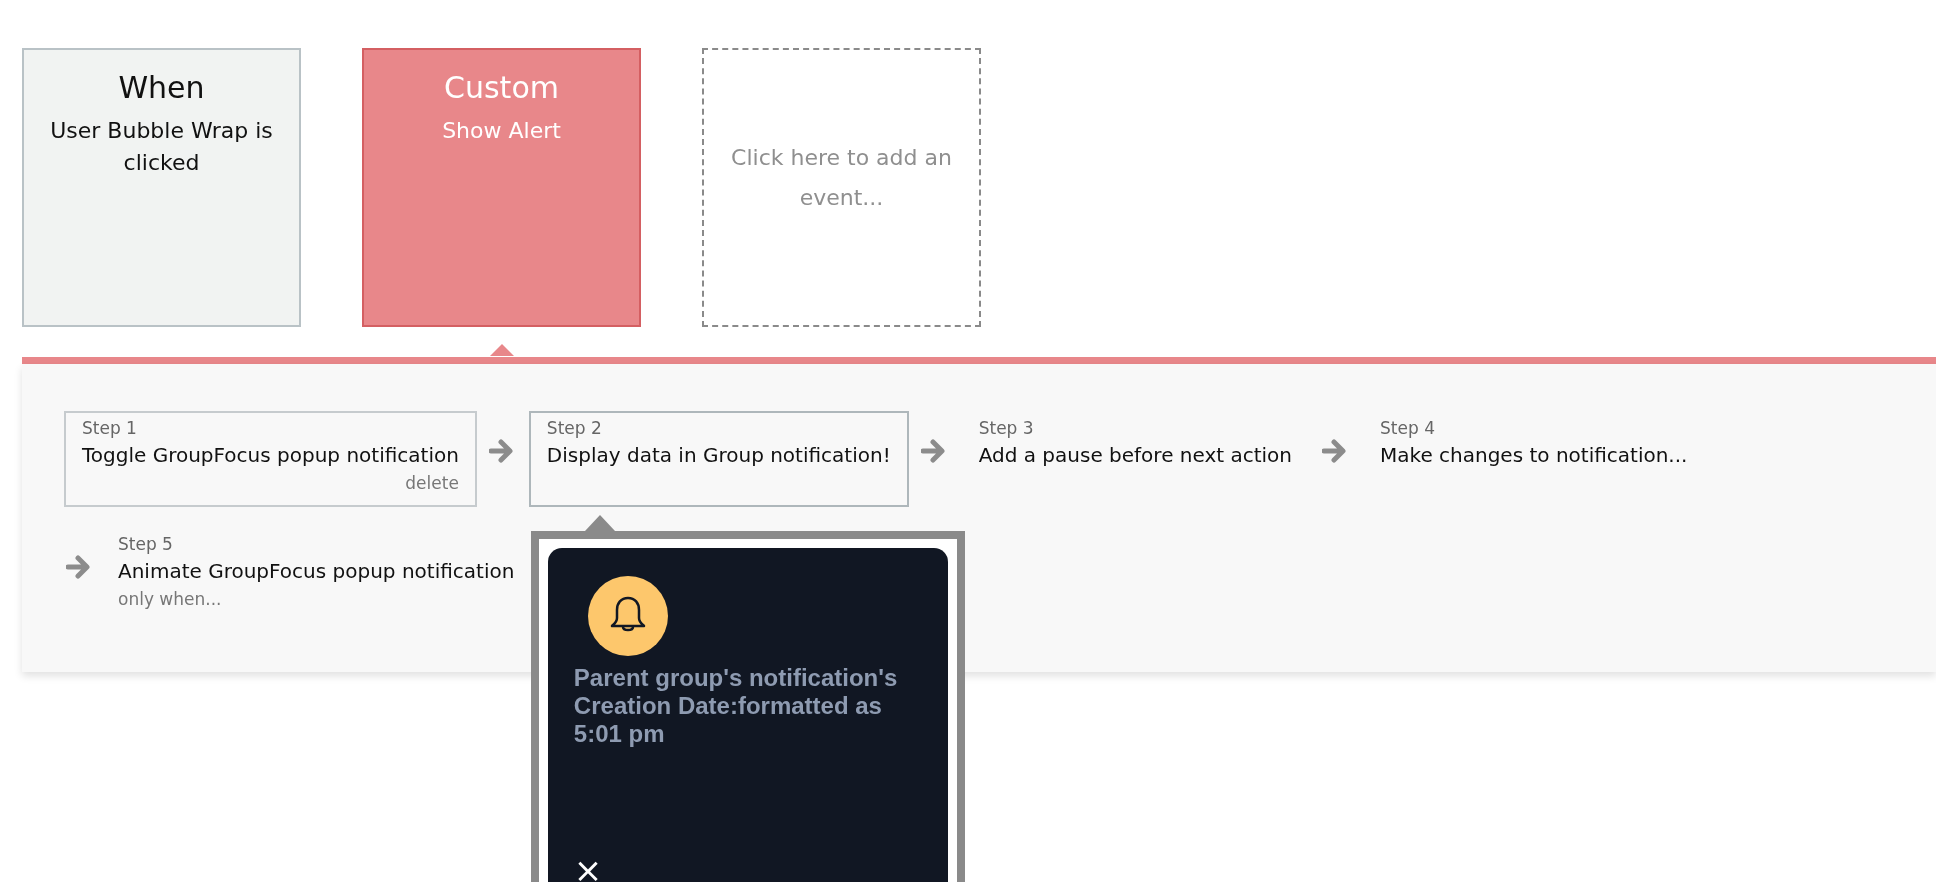 The height and width of the screenshot is (882, 1936). Describe the element at coordinates (161, 187) in the screenshot. I see `event-card: When User Bubble Wrap is clicked` at that location.